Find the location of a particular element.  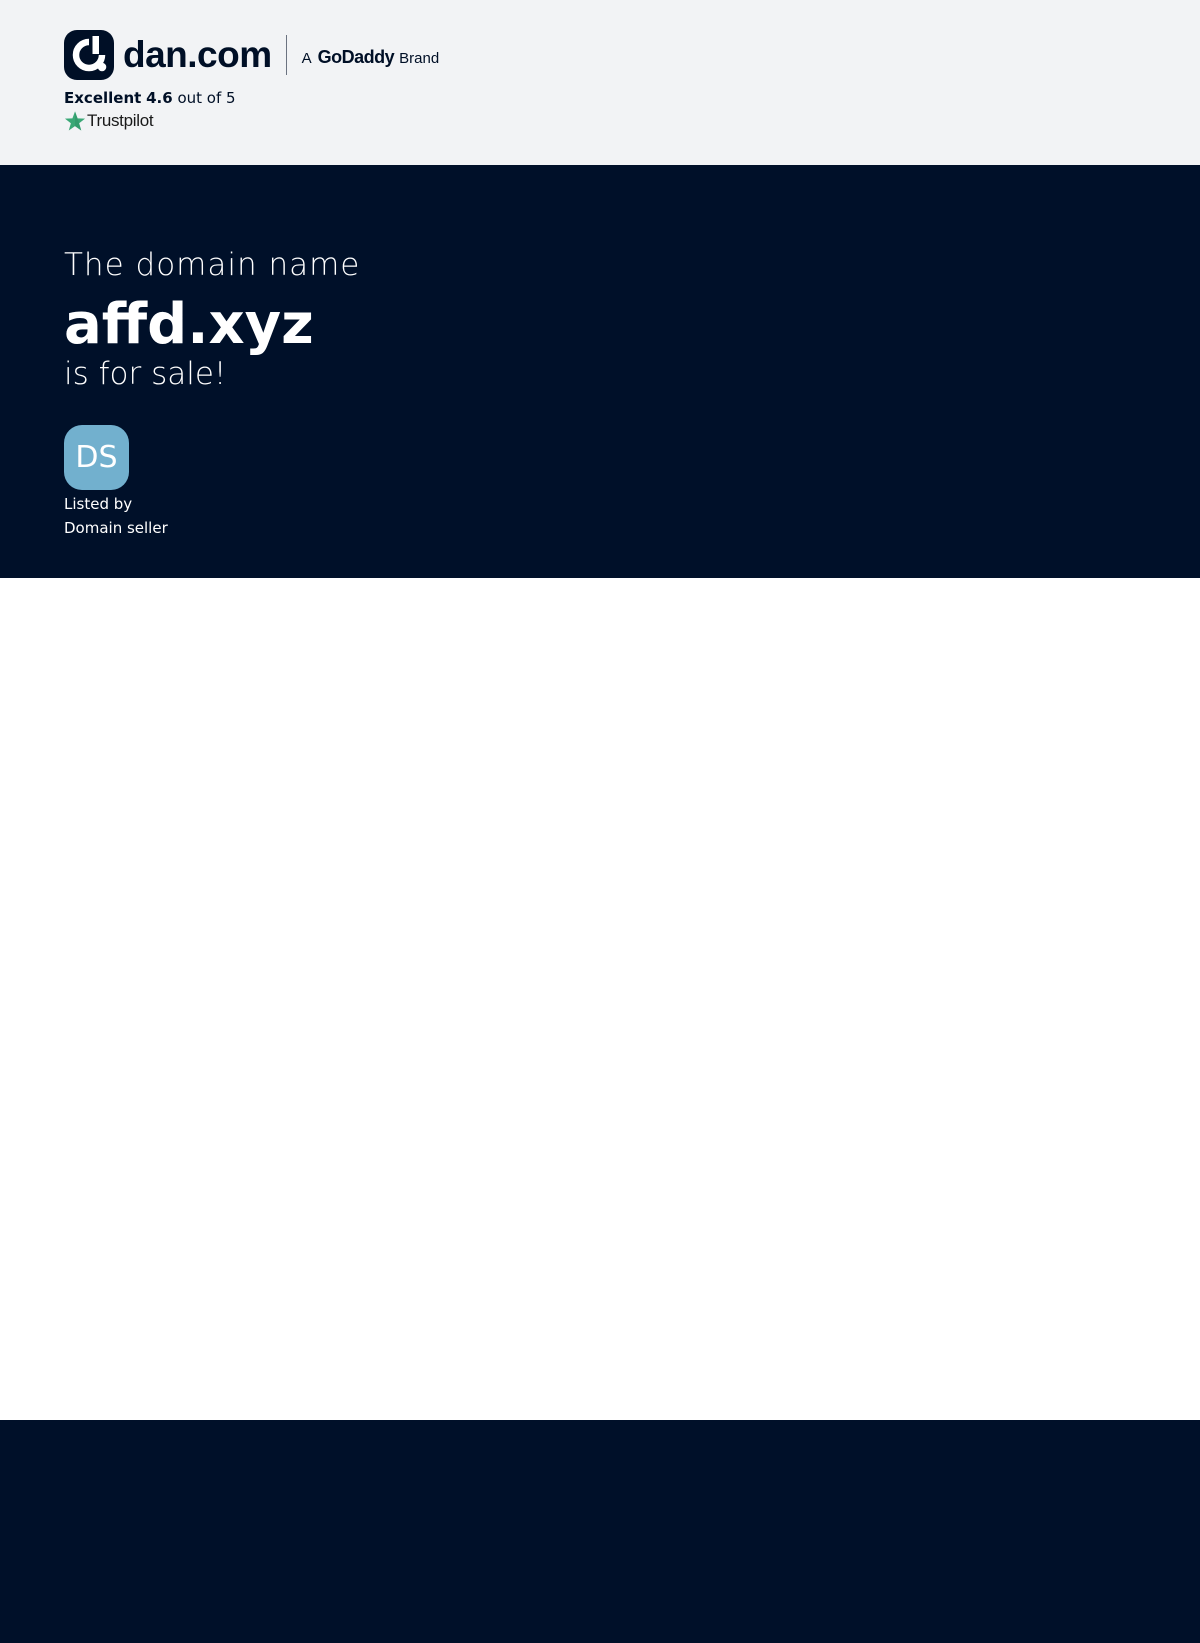

rating-label: Excellent is located at coordinates (103, 98).